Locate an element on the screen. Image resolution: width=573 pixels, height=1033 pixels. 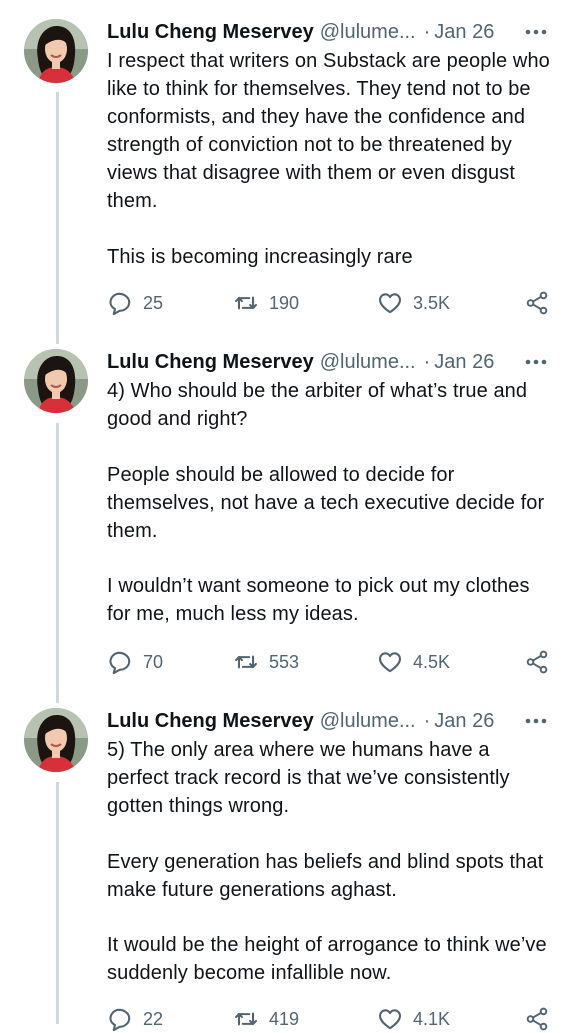
like-button: 4.5K is located at coordinates (413, 662).